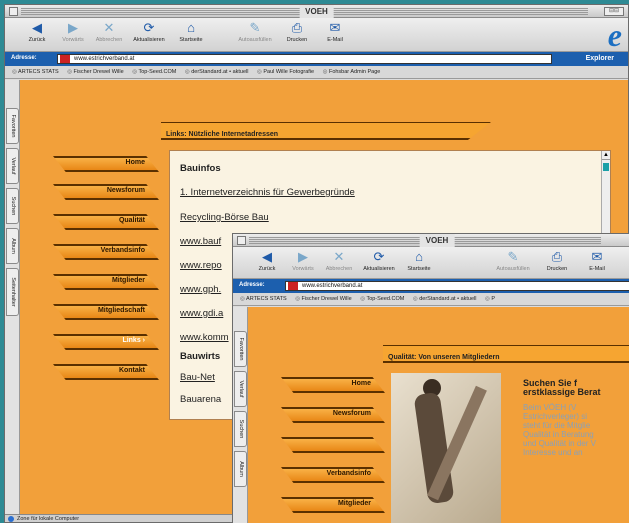 The width and height of the screenshot is (629, 523). What do you see at coordinates (149, 27) in the screenshot?
I see `refresh-icon: ⟳` at bounding box center [149, 27].